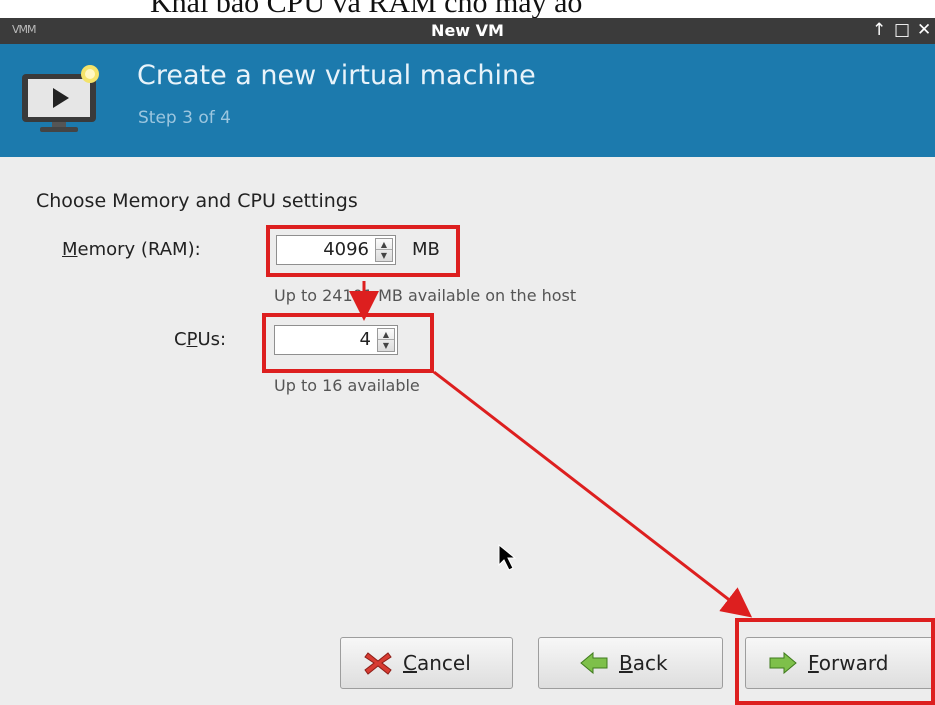 This screenshot has height=705, width=935. Describe the element at coordinates (346, 249) in the screenshot. I see `memory-value: 4096` at that location.